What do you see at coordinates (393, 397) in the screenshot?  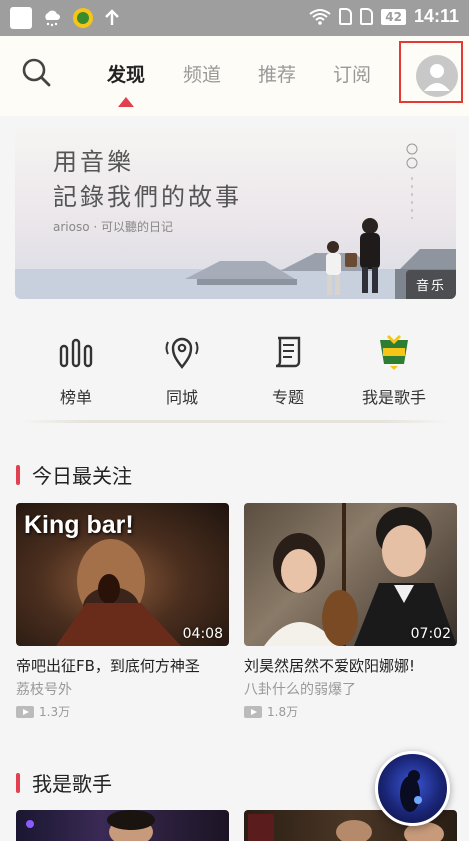 I see `category-i-am-singer-label: 我是歌手` at bounding box center [393, 397].